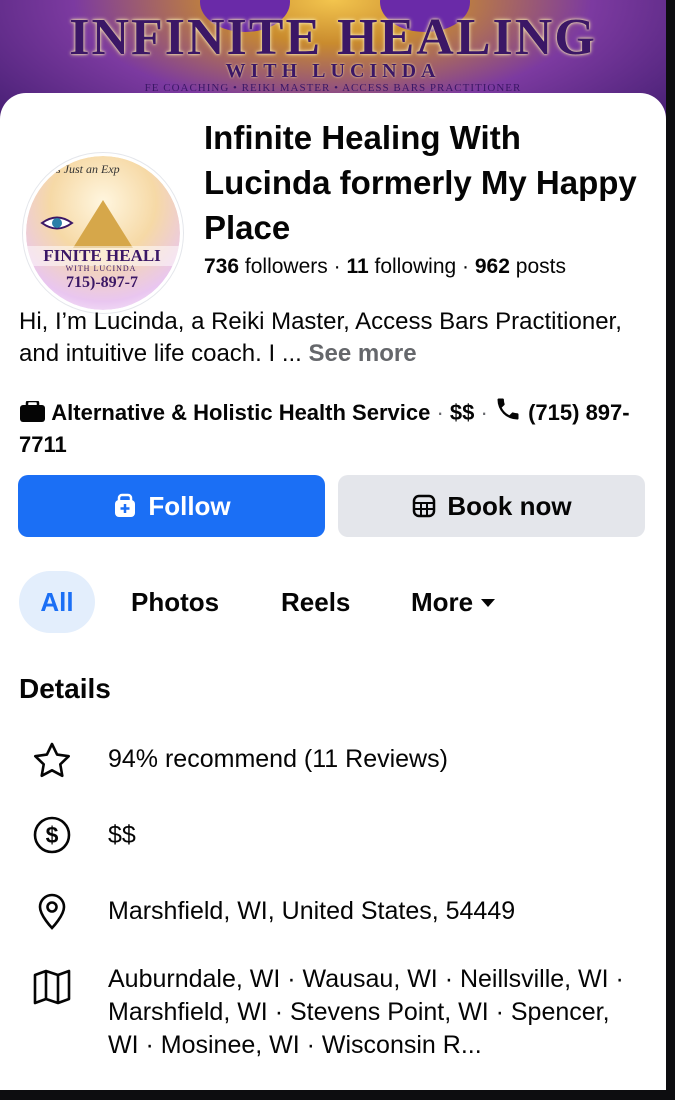 The image size is (675, 1100). I want to click on dollar-icon: $, so click(52, 835).